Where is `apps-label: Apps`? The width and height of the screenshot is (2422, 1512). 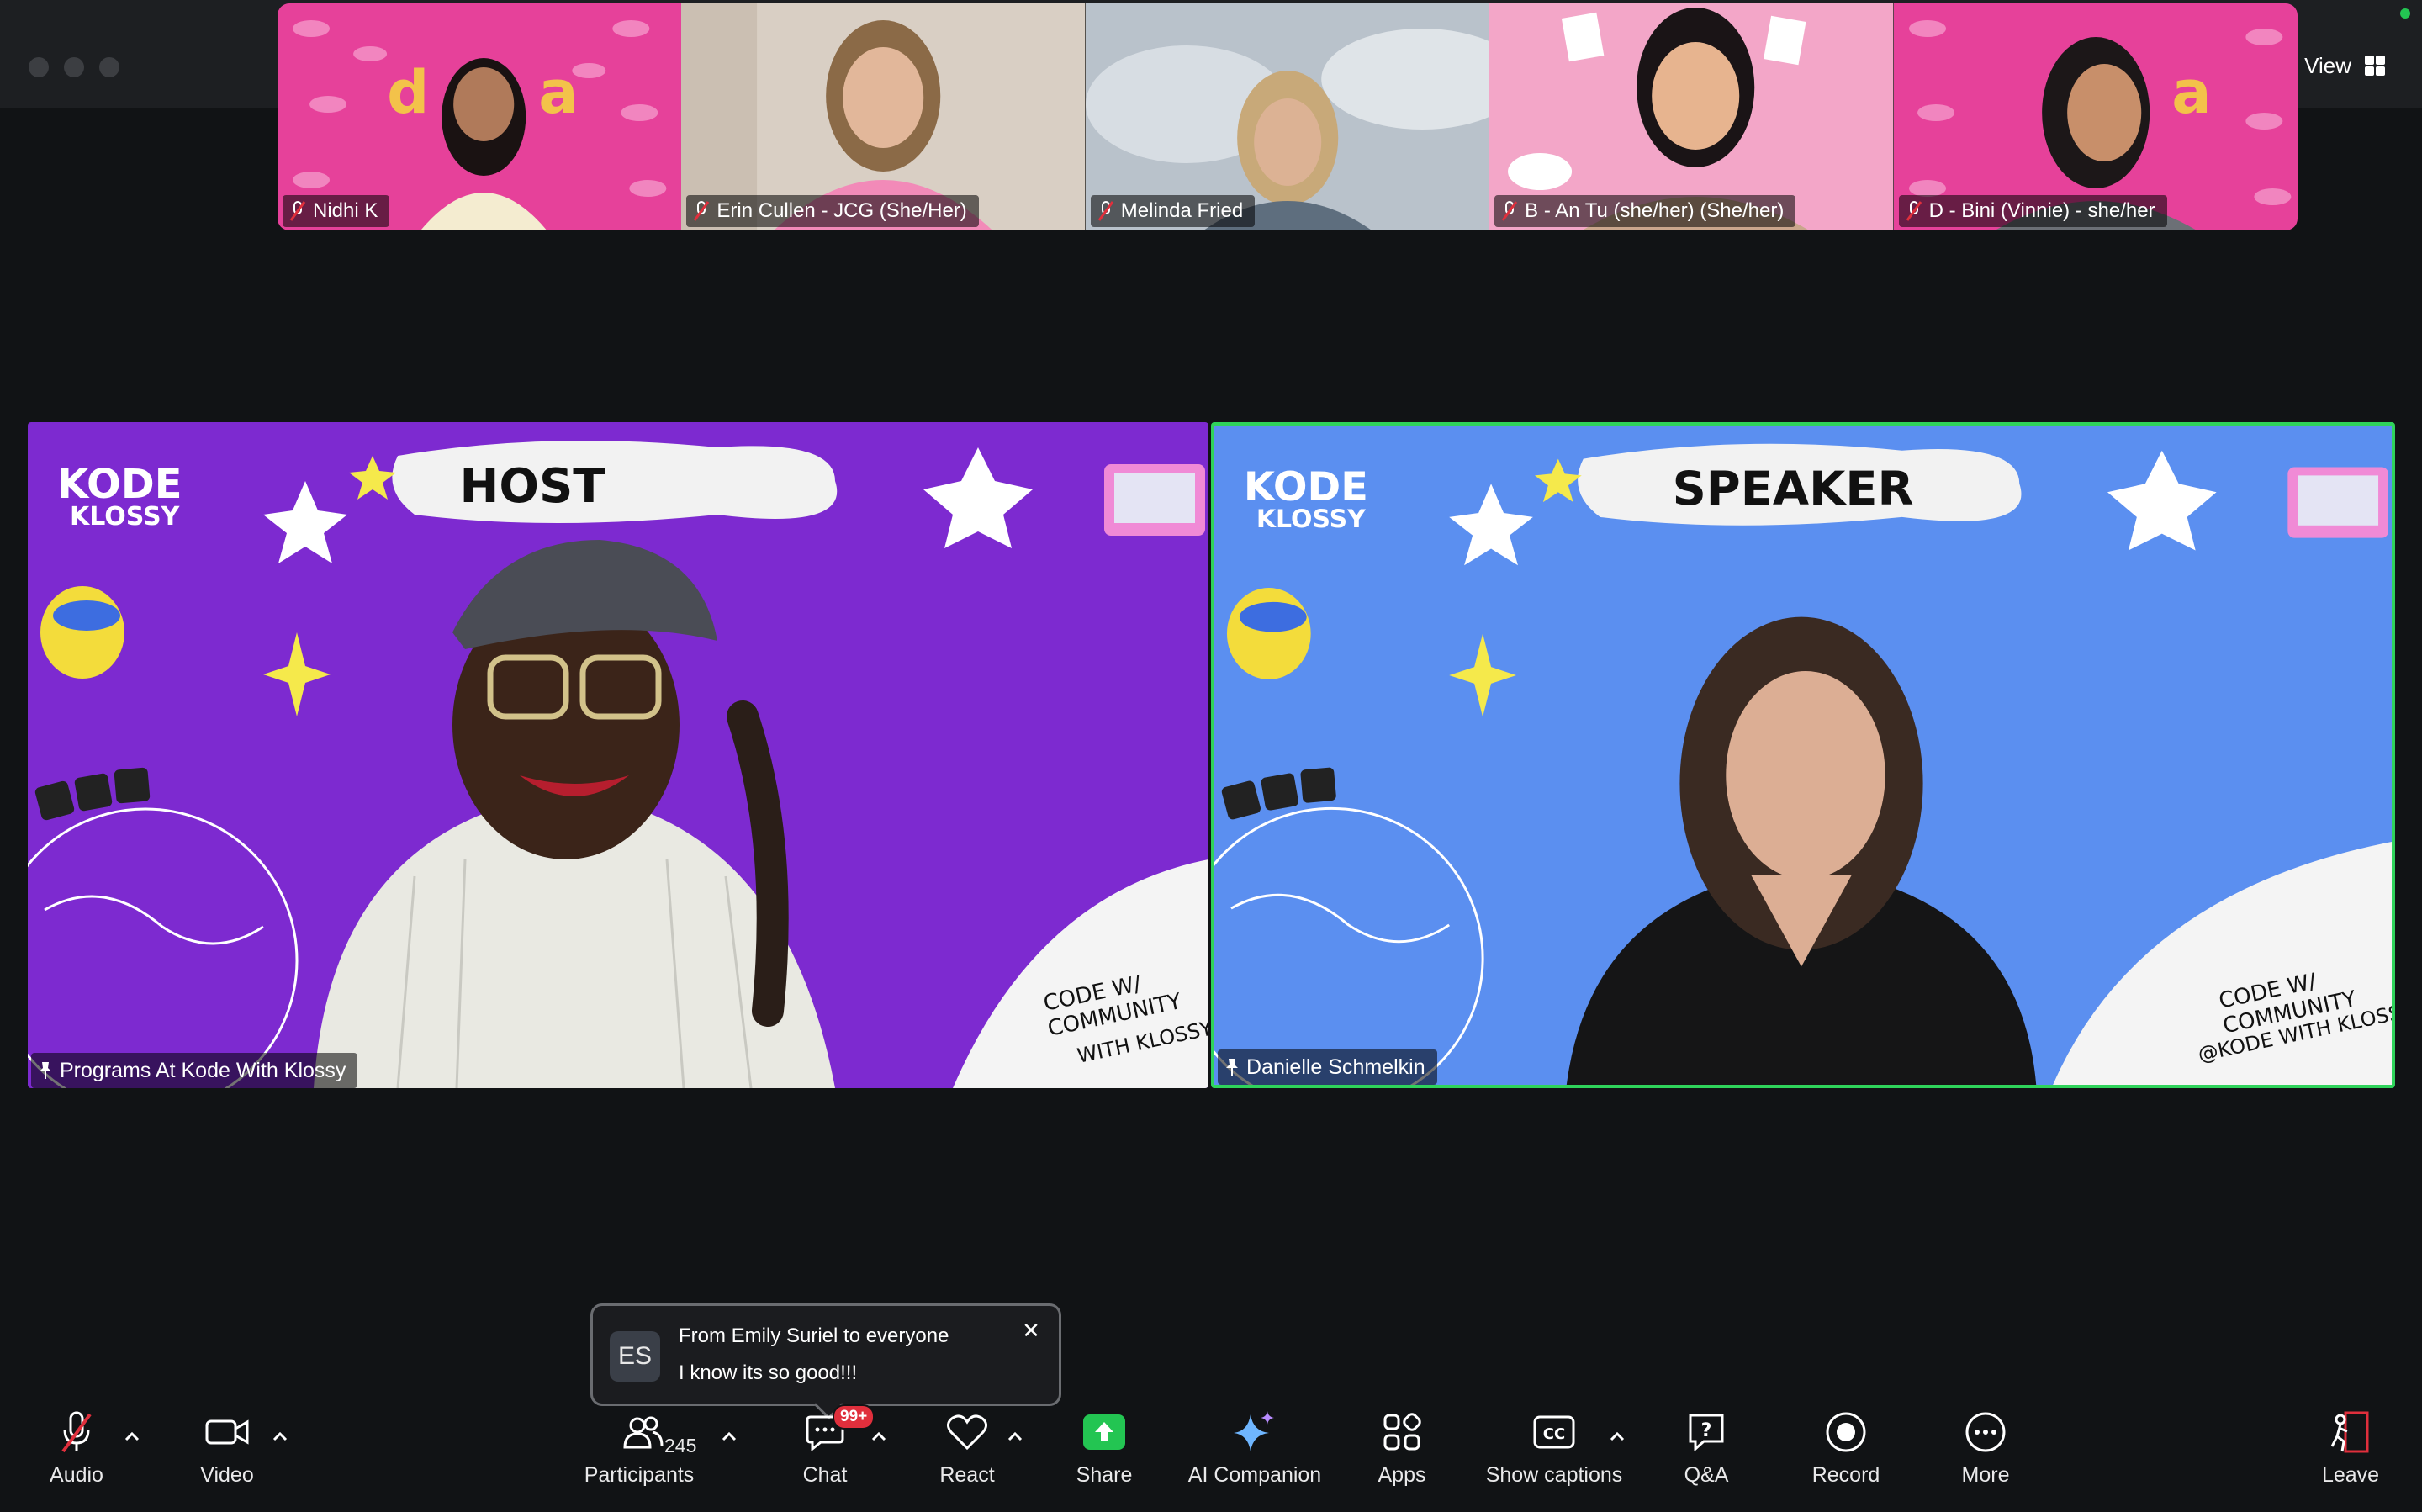 apps-label: Apps is located at coordinates (1402, 1475).